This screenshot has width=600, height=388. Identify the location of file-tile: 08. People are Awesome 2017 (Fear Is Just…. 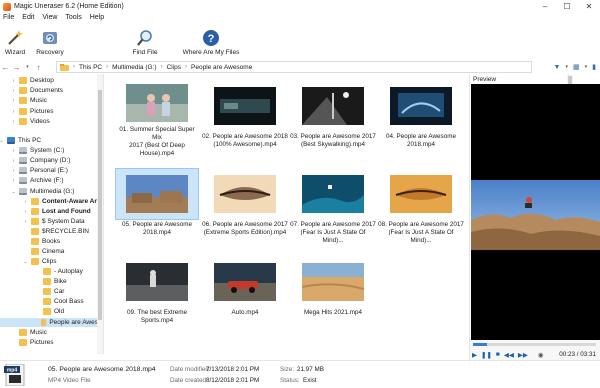
(421, 204).